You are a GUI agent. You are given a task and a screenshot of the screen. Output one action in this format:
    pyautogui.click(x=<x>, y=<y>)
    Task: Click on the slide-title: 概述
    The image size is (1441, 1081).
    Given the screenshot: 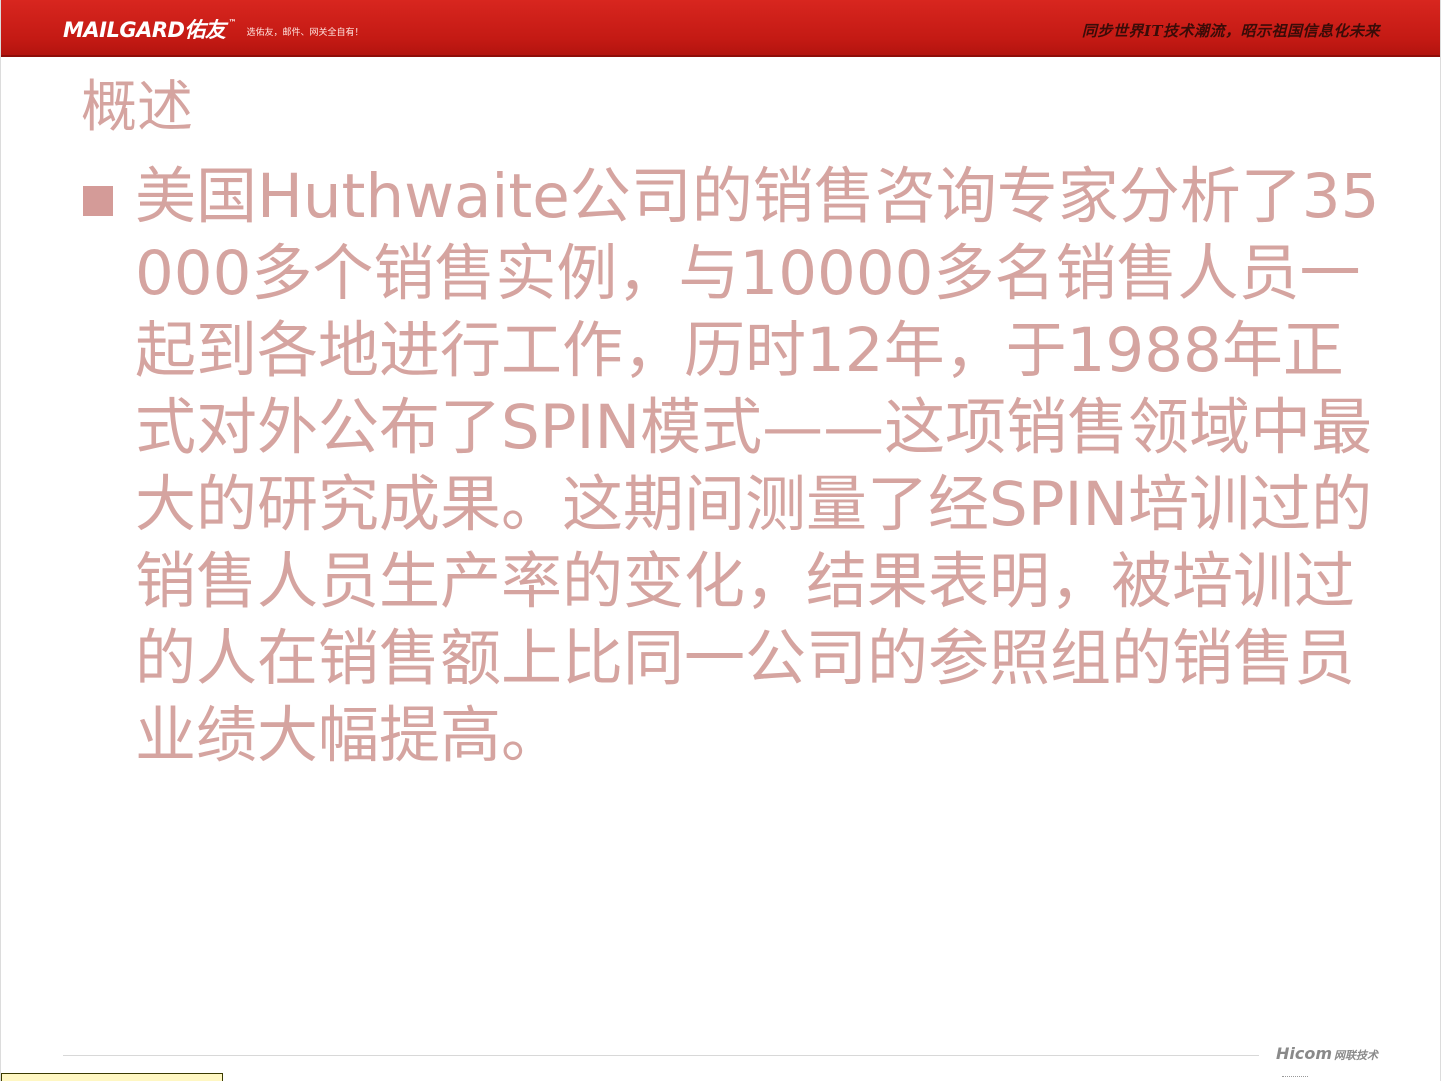 What is the action you would take?
    pyautogui.click(x=137, y=107)
    